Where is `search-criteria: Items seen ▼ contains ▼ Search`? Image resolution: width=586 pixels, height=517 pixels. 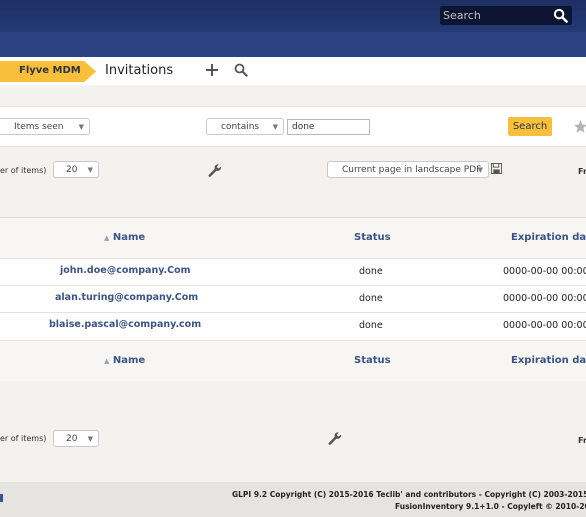
search-criteria: Items seen ▼ contains ▼ Search is located at coordinates (293, 126).